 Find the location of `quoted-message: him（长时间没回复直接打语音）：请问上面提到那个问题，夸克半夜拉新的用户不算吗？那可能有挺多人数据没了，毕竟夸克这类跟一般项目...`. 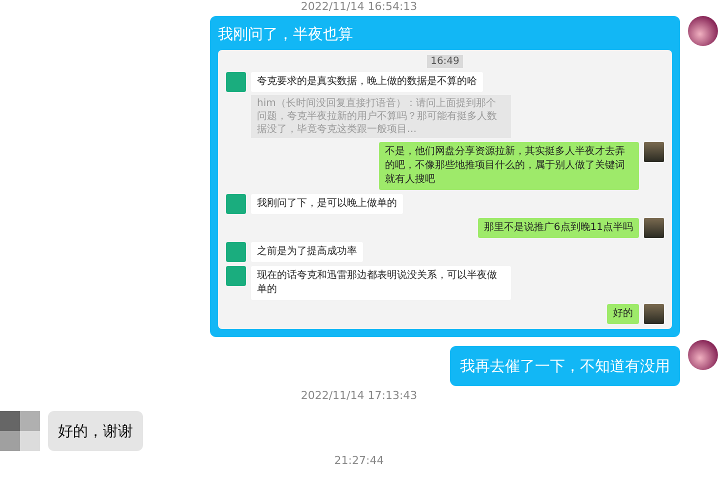

quoted-message: him（长时间没回复直接打语音）：请问上面提到那个问题，夸克半夜拉新的用户不算吗？那可能有挺多人数据没了，毕竟夸克这类跟一般项目... is located at coordinates (381, 116).